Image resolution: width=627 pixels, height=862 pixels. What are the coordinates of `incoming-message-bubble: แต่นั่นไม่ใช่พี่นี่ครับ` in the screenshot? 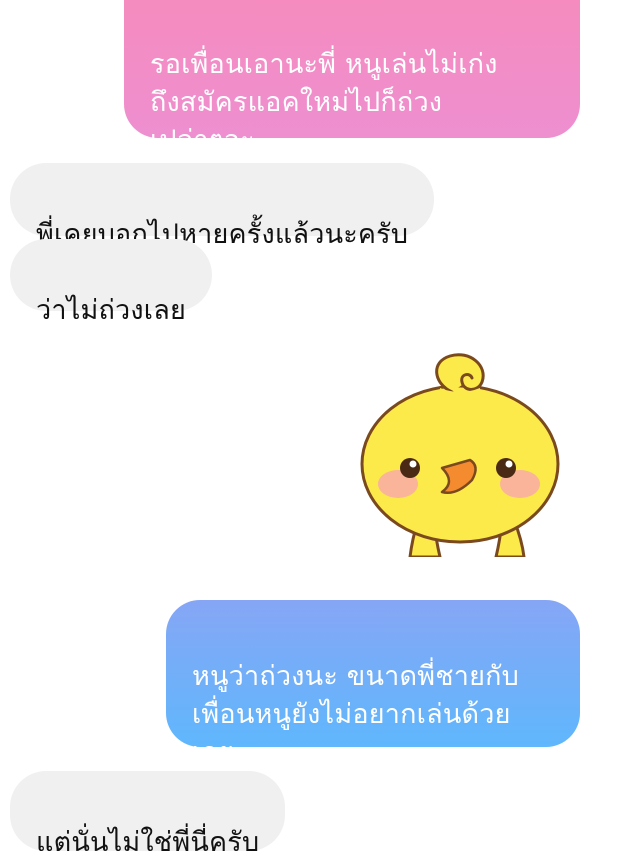 It's located at (148, 814).